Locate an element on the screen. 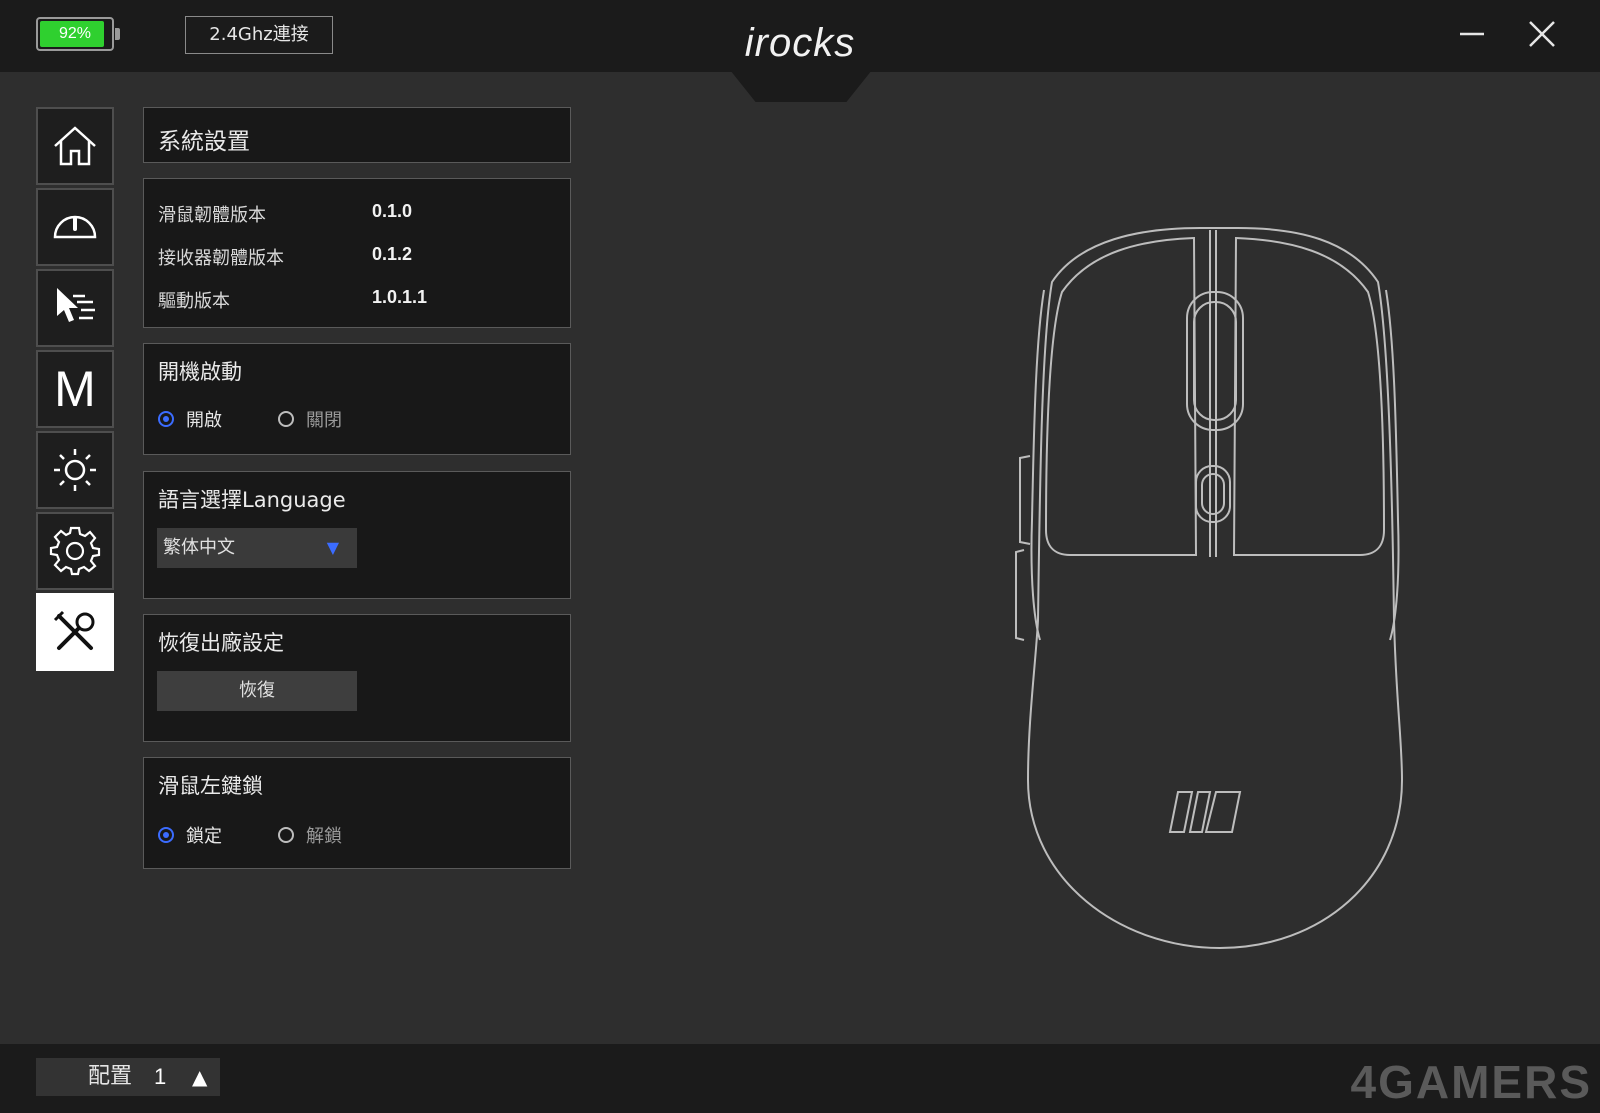 The height and width of the screenshot is (1113, 1600). profile-selector: 配置 1 ▲ is located at coordinates (128, 1077).